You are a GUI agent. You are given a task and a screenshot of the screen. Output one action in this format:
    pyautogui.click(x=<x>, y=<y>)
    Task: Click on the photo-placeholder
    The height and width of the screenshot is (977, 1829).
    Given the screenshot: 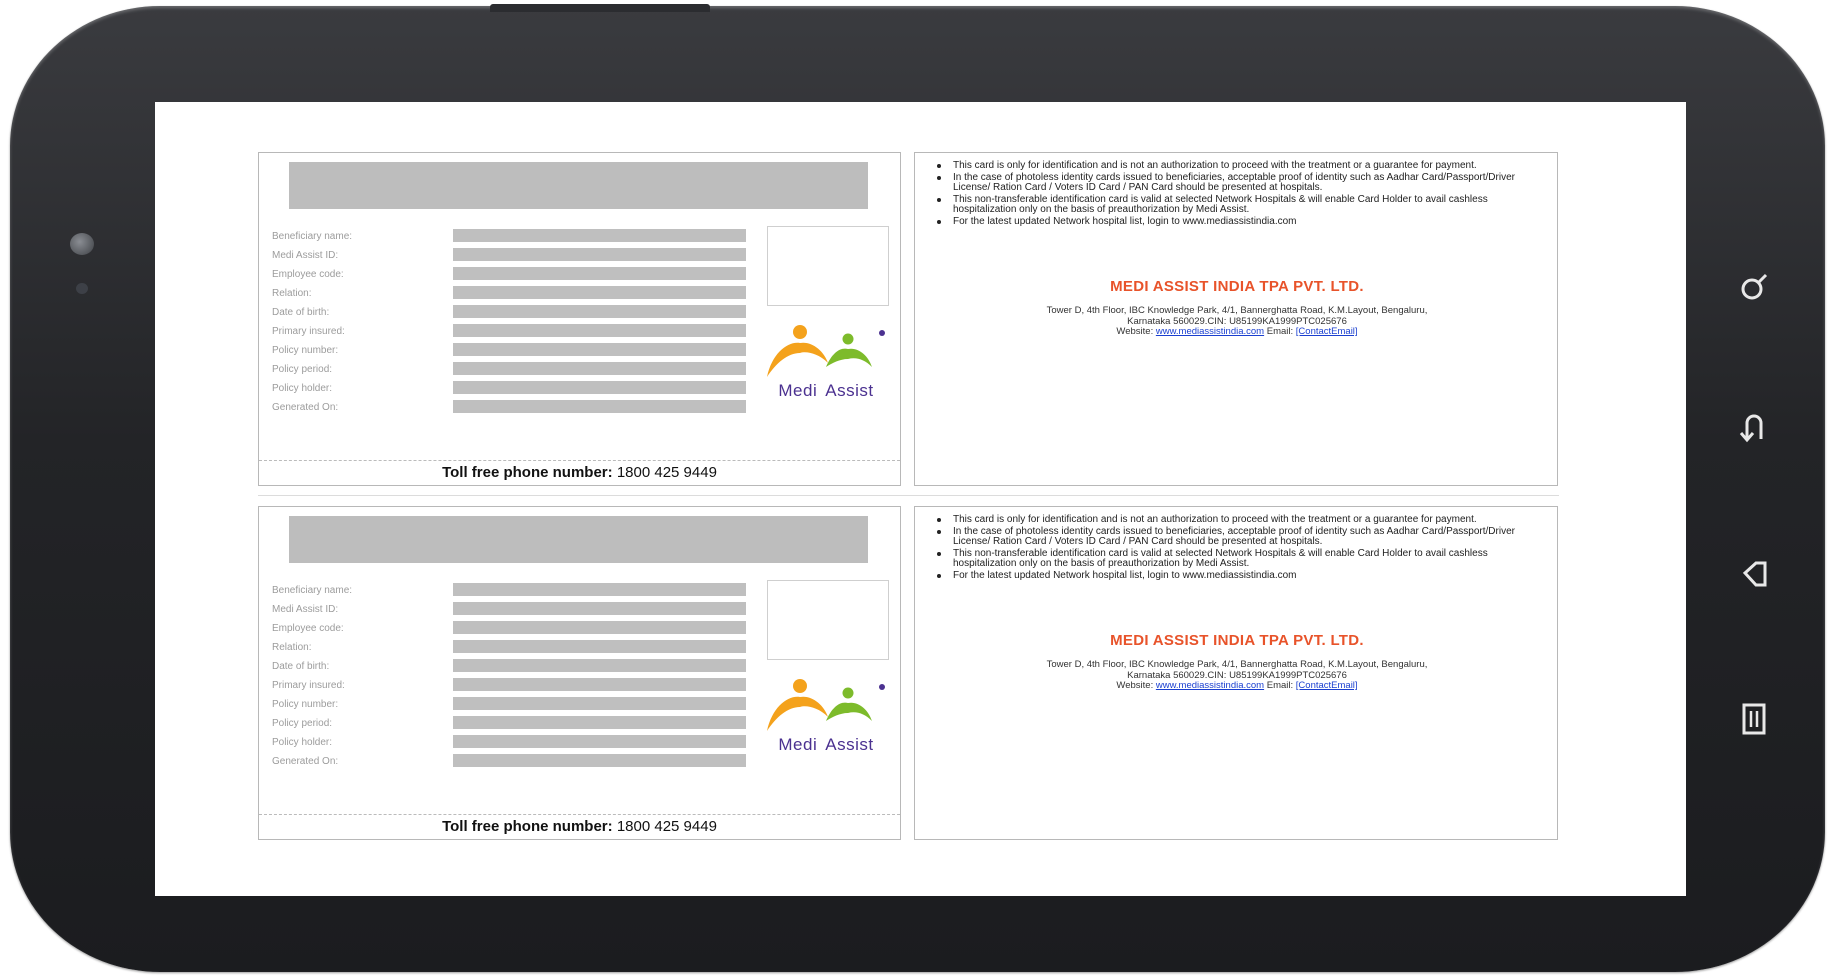 What is the action you would take?
    pyautogui.click(x=828, y=620)
    